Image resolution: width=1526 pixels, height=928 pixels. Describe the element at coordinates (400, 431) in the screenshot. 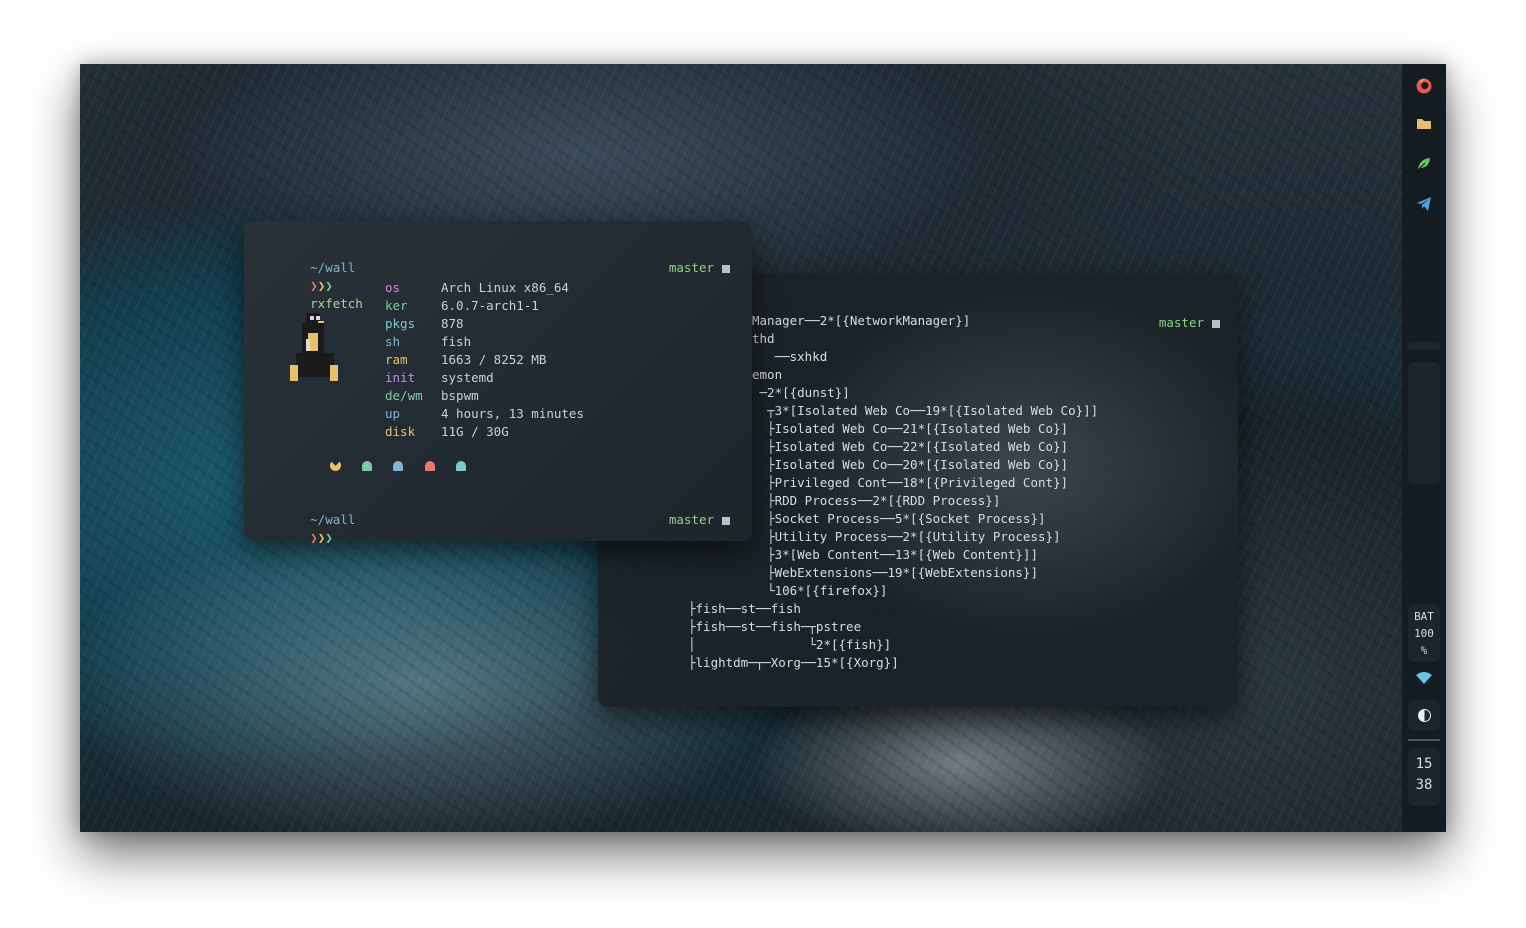

I see `info-key: disk` at that location.